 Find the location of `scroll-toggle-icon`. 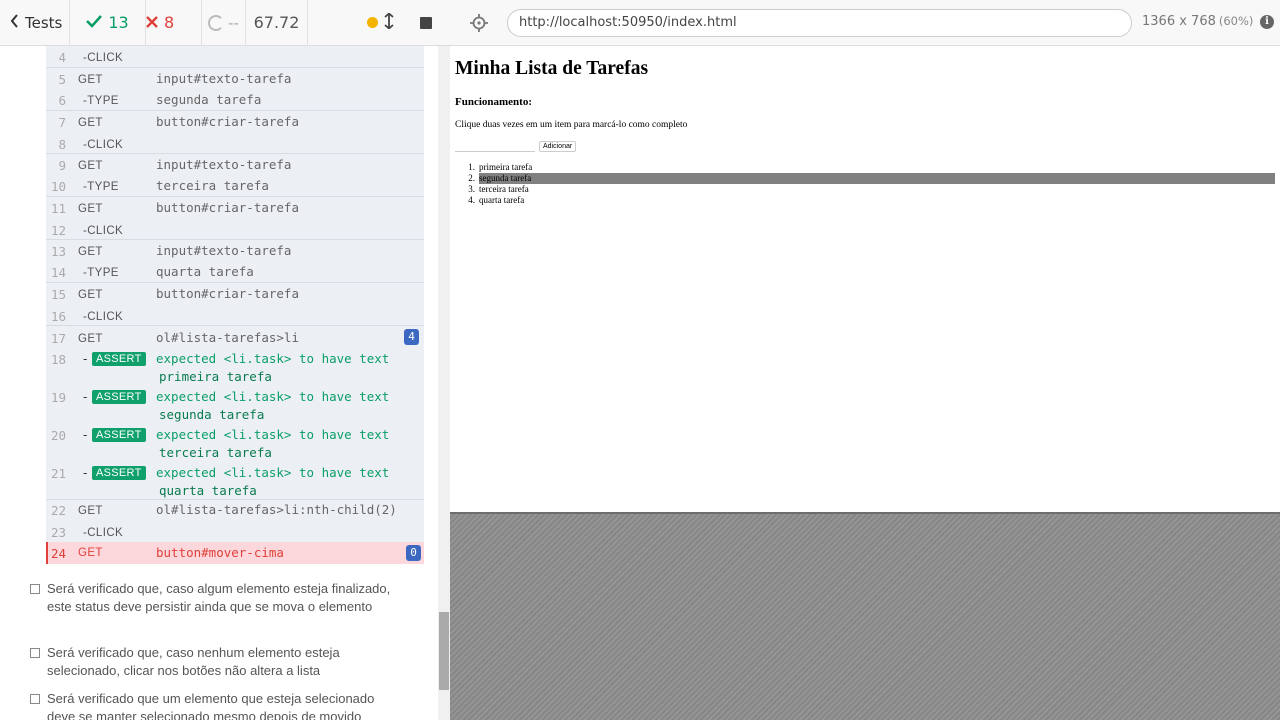

scroll-toggle-icon is located at coordinates (389, 22).